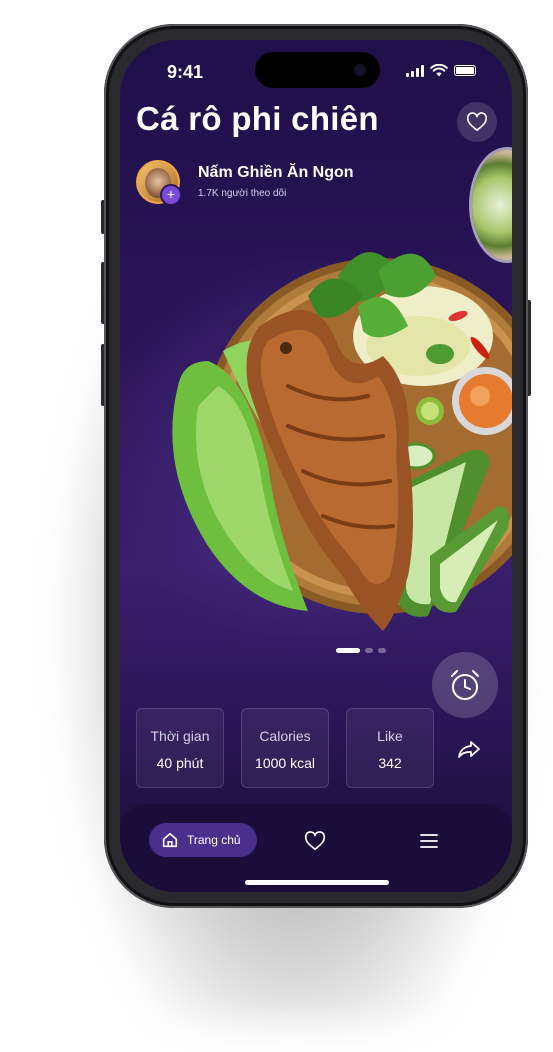 This screenshot has width=553, height=1052. I want to click on stat-calories-label: Calories, so click(285, 736).